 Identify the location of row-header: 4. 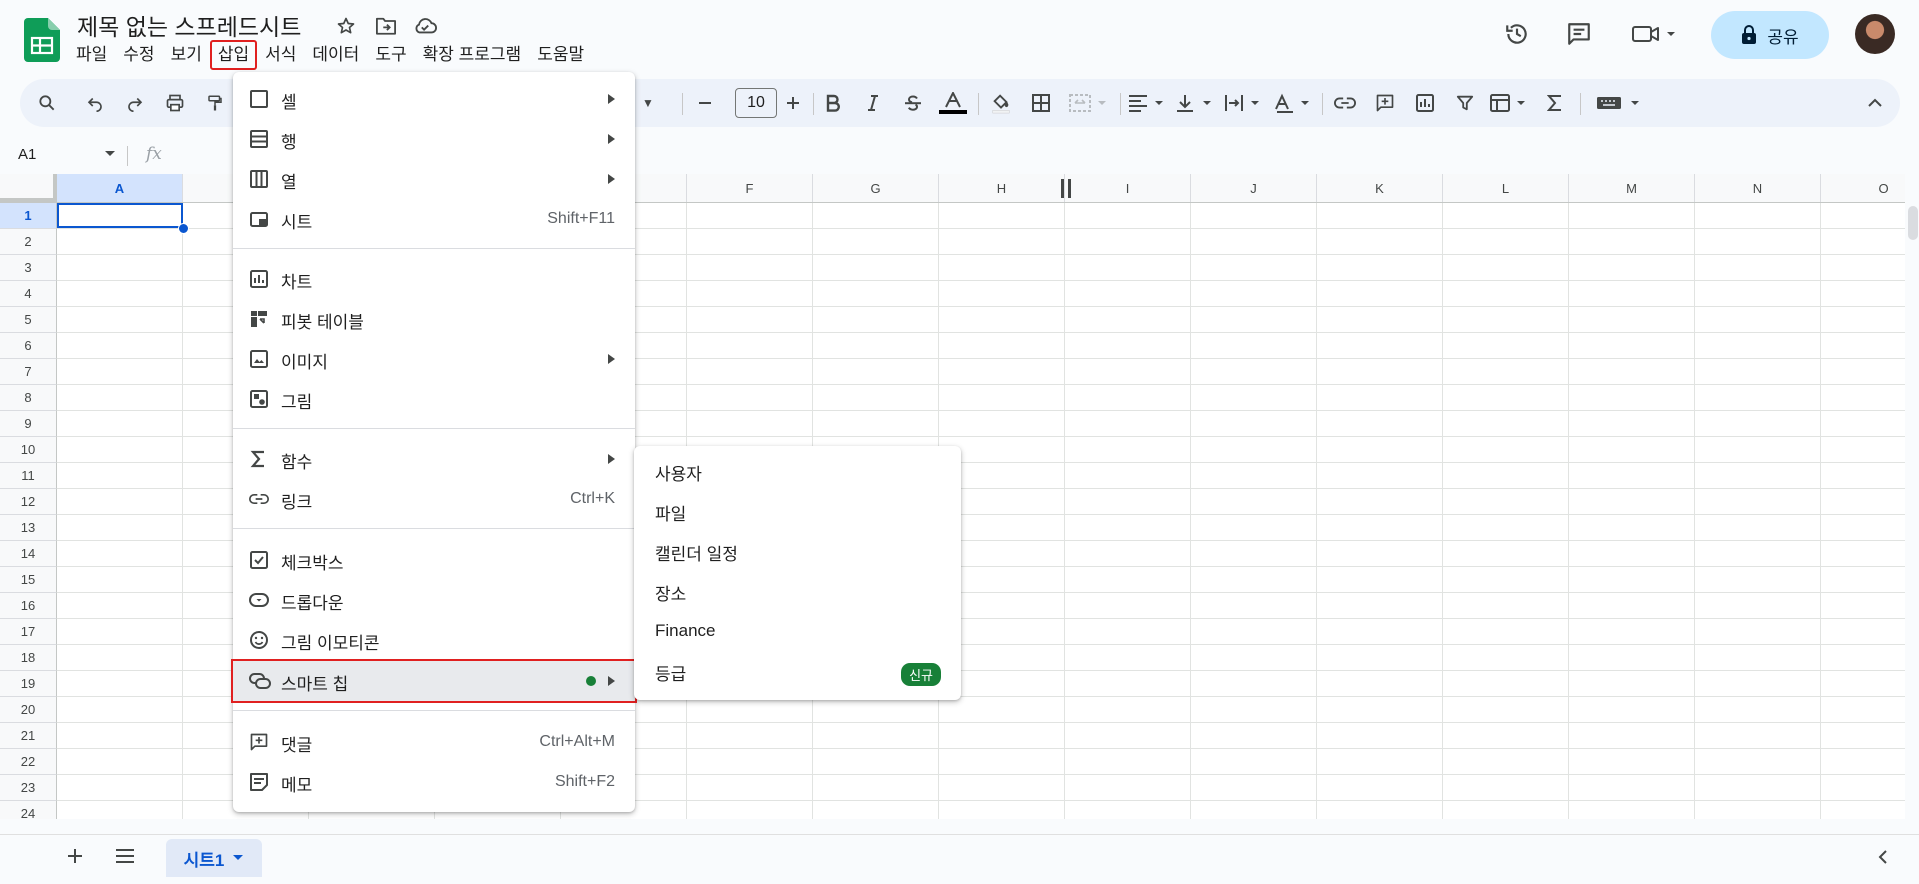
(28, 294).